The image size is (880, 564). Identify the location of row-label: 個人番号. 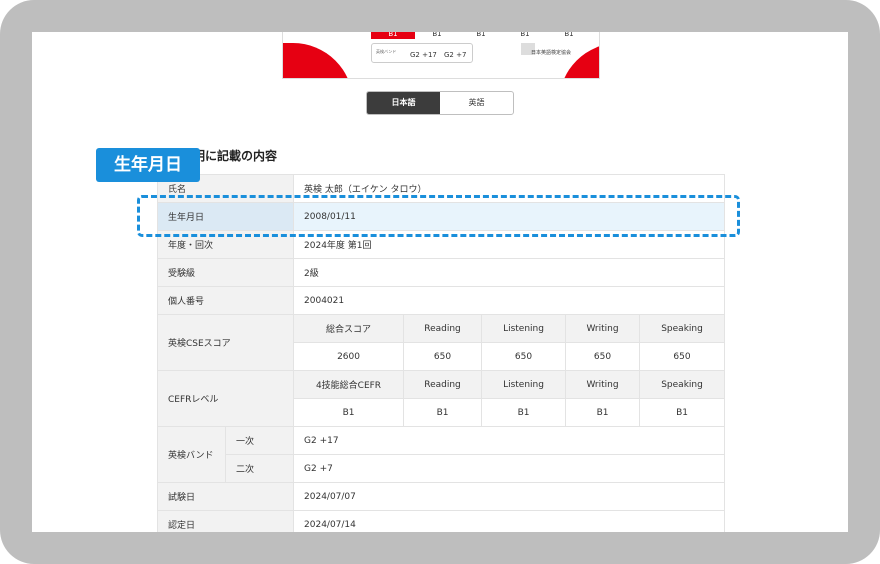
(225, 300).